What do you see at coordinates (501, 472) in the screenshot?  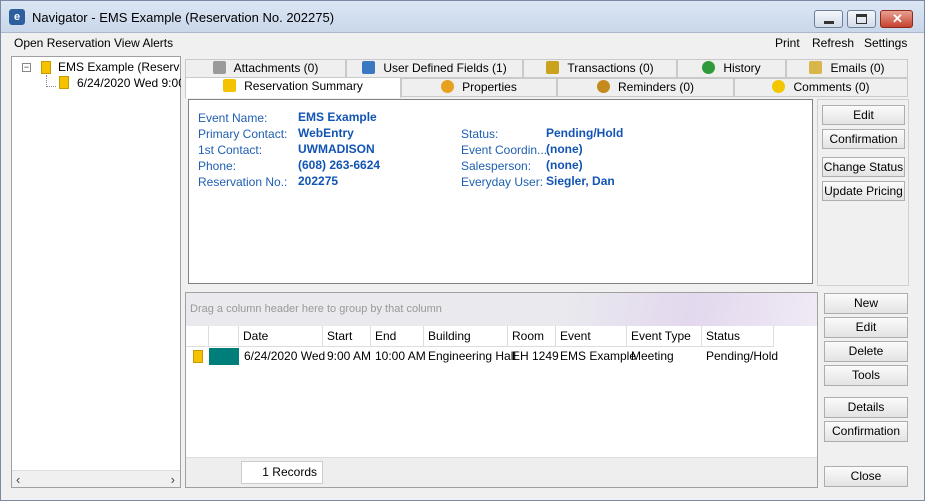 I see `grid-footer: 1 Records` at bounding box center [501, 472].